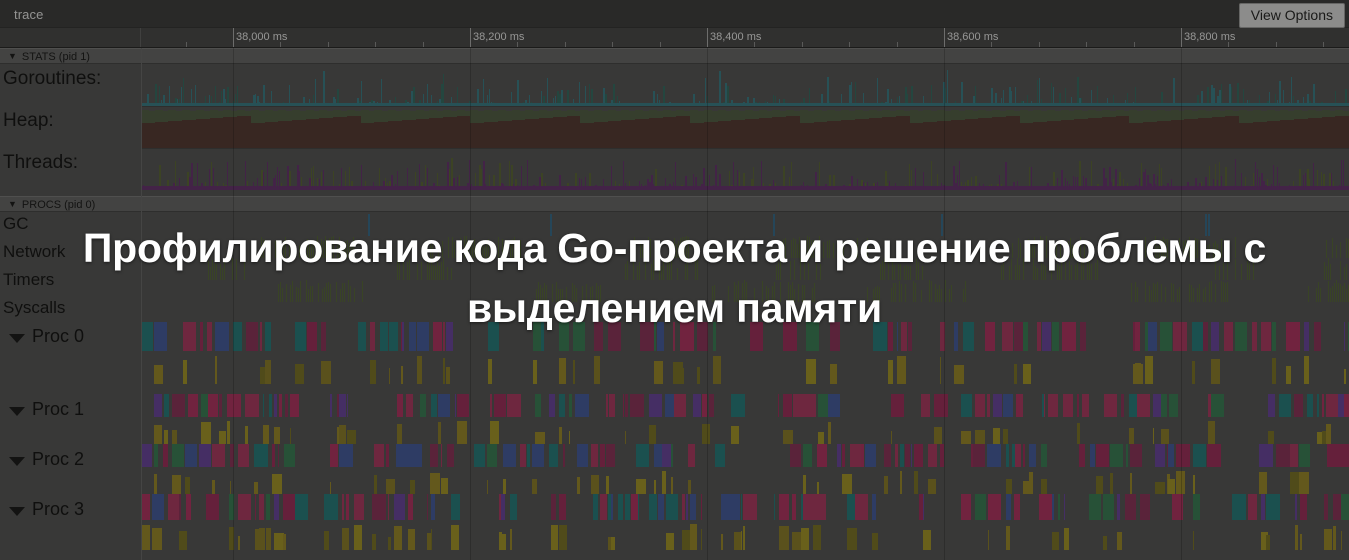  Describe the element at coordinates (28, 120) in the screenshot. I see `row-label-heap: Heap:` at that location.